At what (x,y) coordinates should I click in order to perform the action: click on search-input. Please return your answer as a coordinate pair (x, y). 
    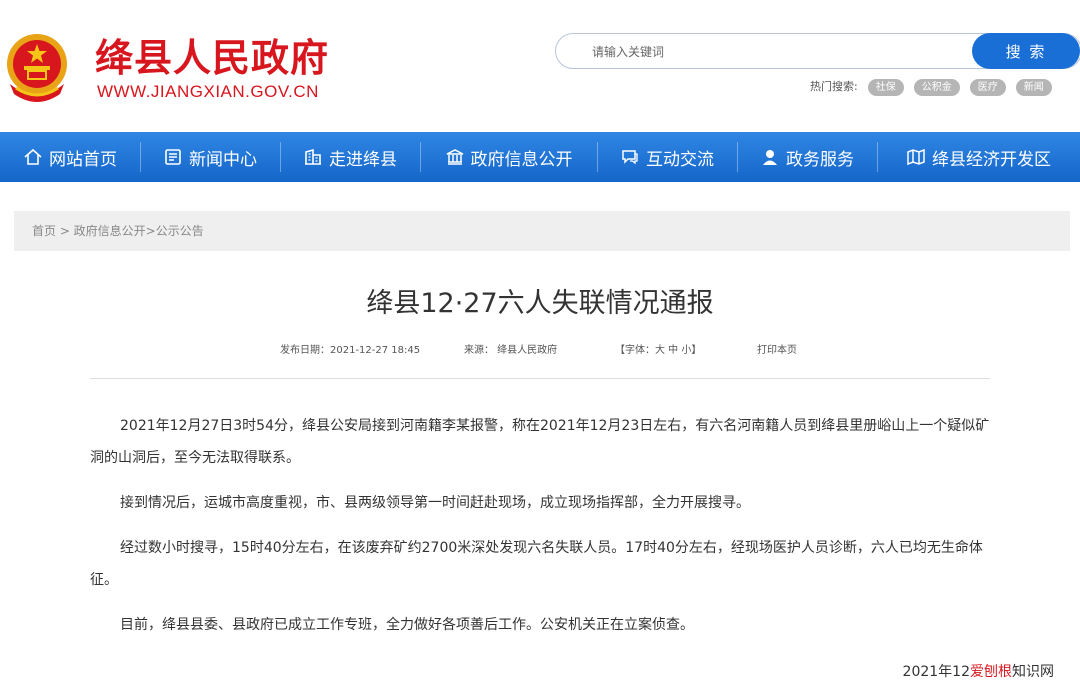
    Looking at the image, I should click on (772, 52).